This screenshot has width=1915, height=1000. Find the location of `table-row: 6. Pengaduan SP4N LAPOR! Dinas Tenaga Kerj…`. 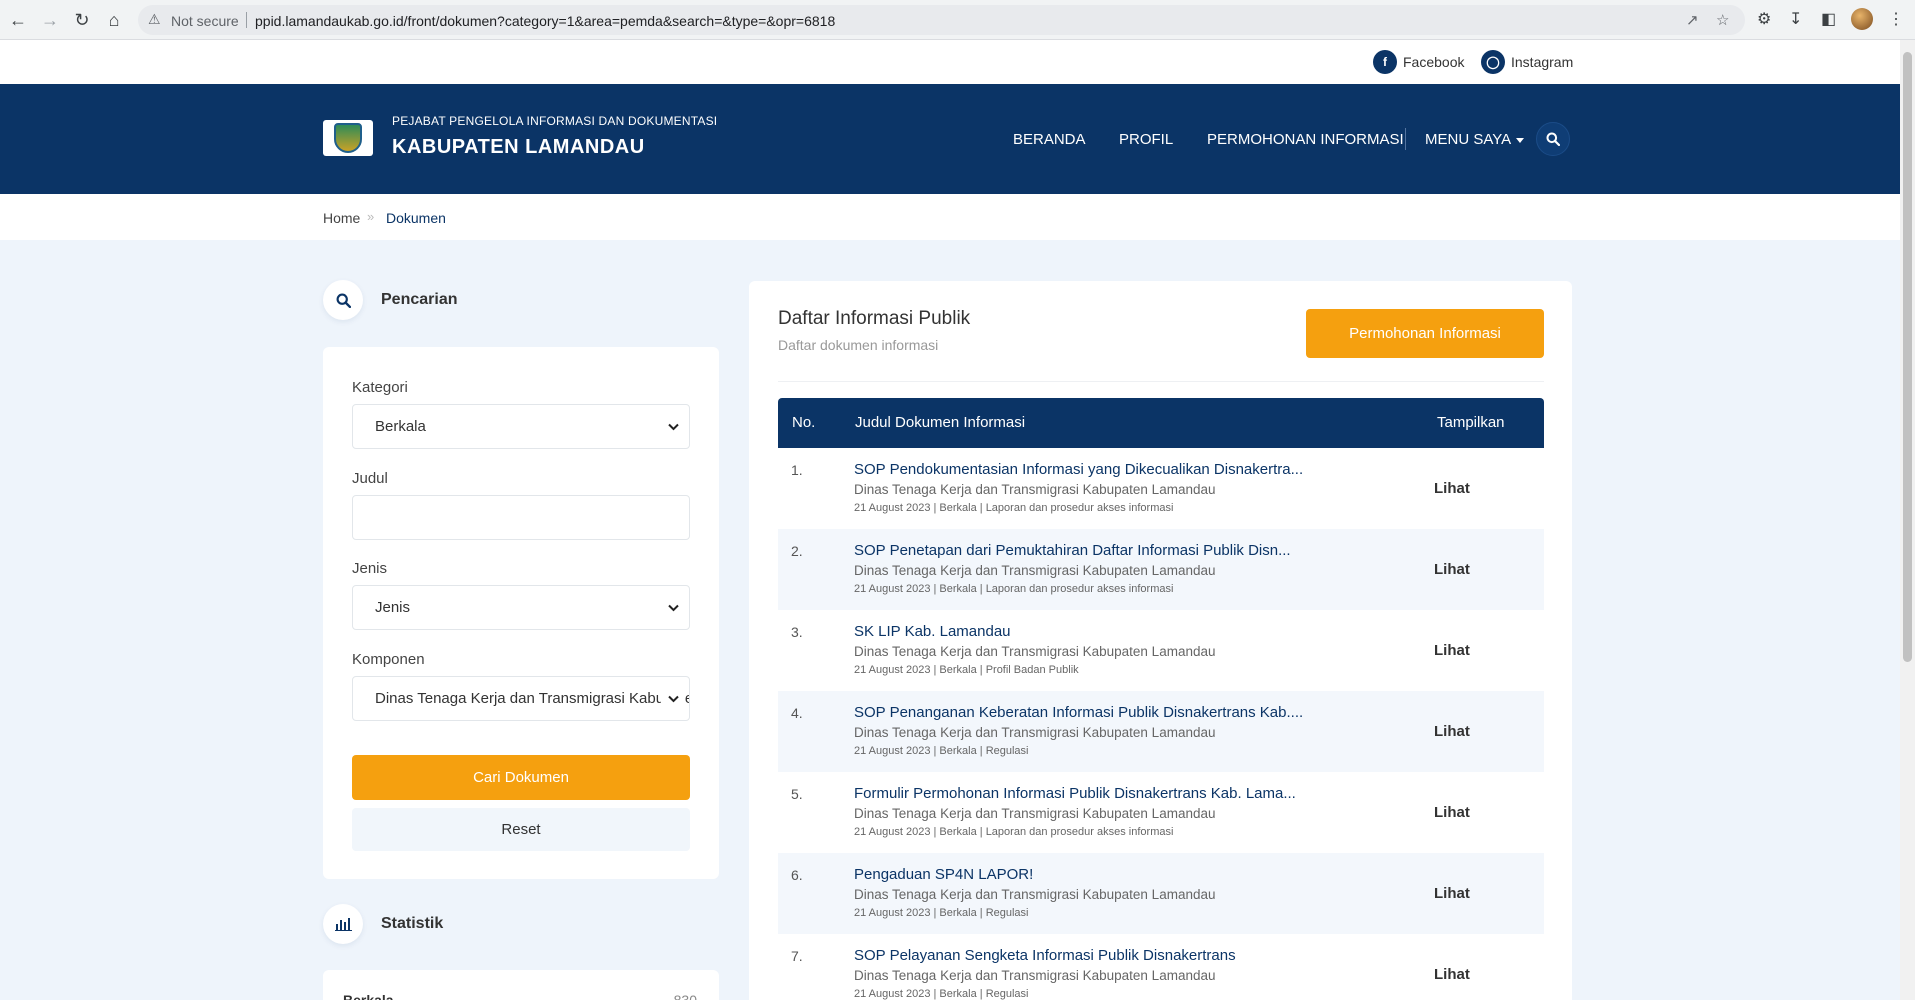

table-row: 6. Pengaduan SP4N LAPOR! Dinas Tenaga Kerj… is located at coordinates (1161, 893).